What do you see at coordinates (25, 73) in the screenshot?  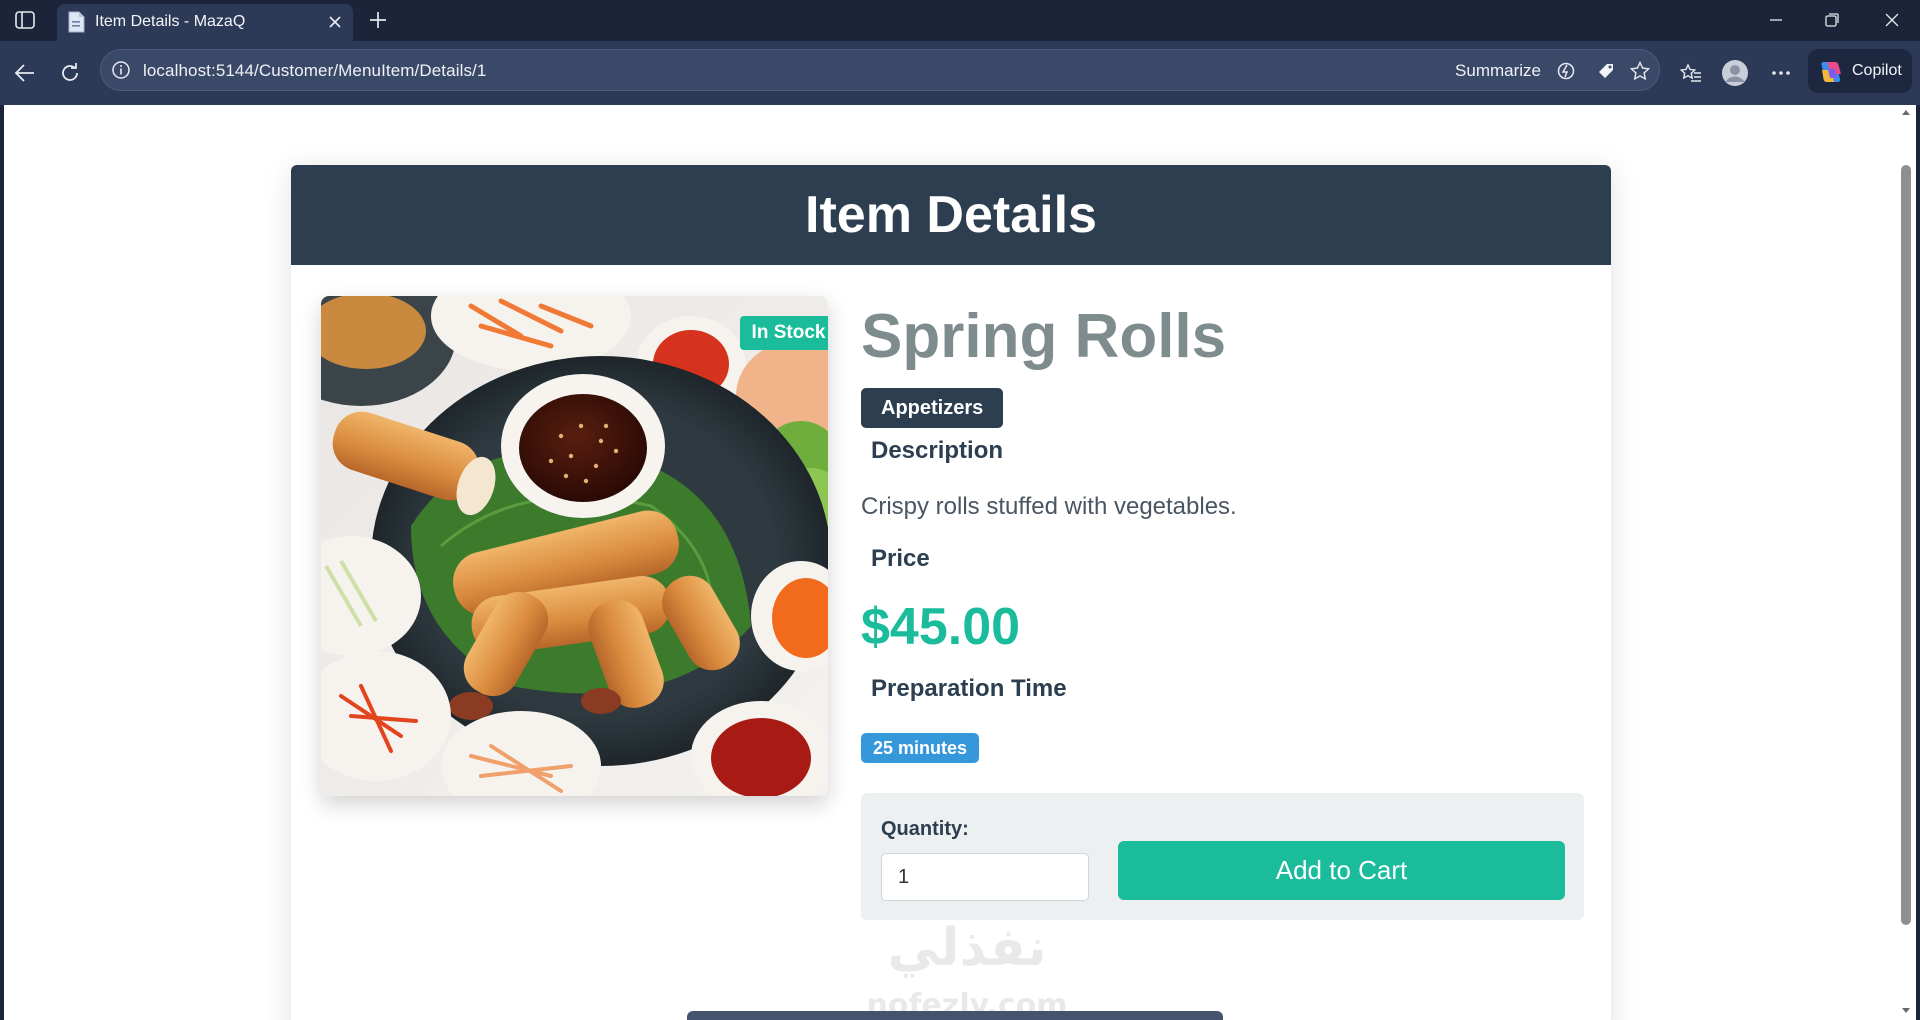 I see `back-icon` at bounding box center [25, 73].